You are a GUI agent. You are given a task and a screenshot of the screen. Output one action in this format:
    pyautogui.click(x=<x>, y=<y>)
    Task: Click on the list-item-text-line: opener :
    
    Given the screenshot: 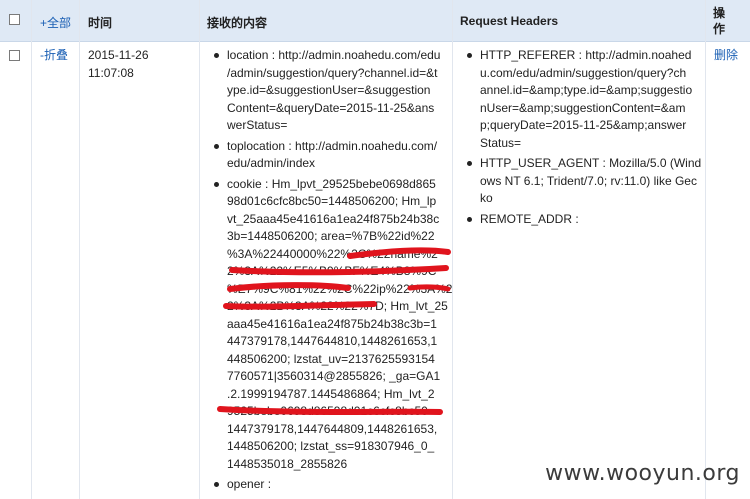 What is the action you would take?
    pyautogui.click(x=249, y=484)
    